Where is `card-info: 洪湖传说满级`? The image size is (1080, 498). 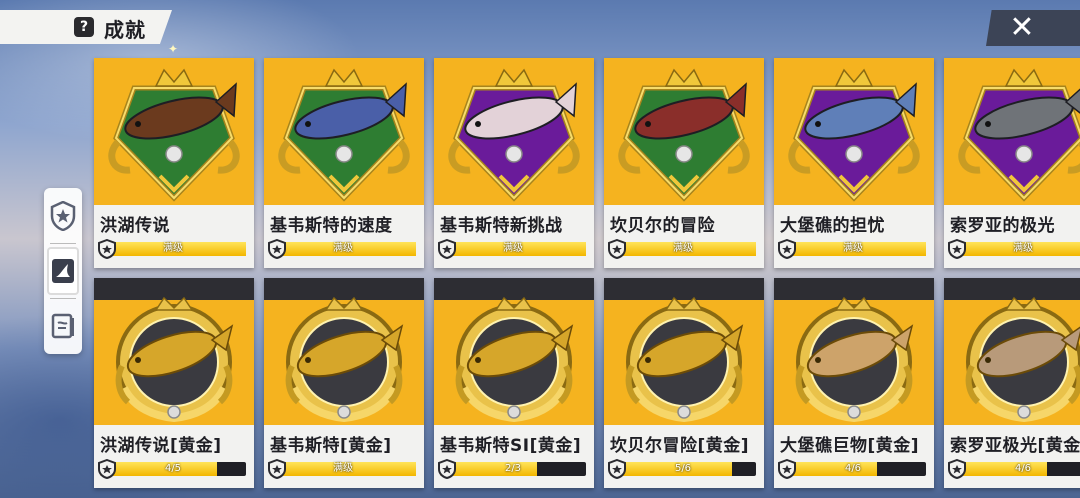 card-info: 洪湖传说满级 is located at coordinates (174, 236).